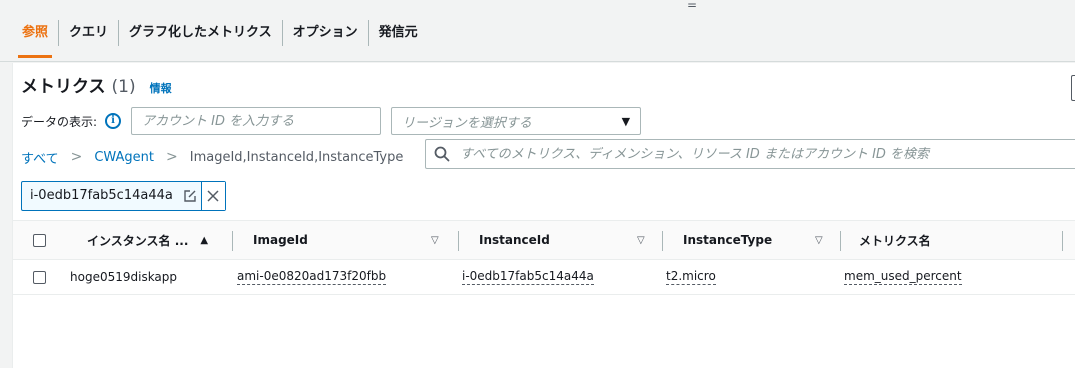 The height and width of the screenshot is (368, 1075). Describe the element at coordinates (692, 5) in the screenshot. I see `panel-resize-handle: =` at that location.